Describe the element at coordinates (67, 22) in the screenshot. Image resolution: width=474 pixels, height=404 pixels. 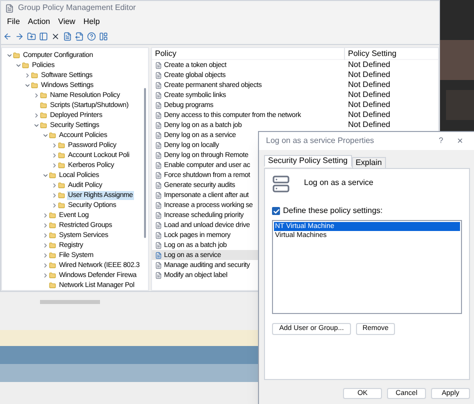
I see `menu-item: View` at that location.